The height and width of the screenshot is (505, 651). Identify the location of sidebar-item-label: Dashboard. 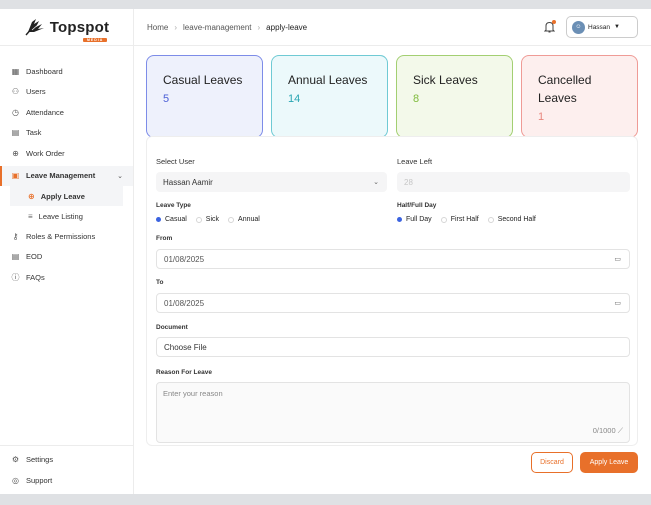
(44, 71).